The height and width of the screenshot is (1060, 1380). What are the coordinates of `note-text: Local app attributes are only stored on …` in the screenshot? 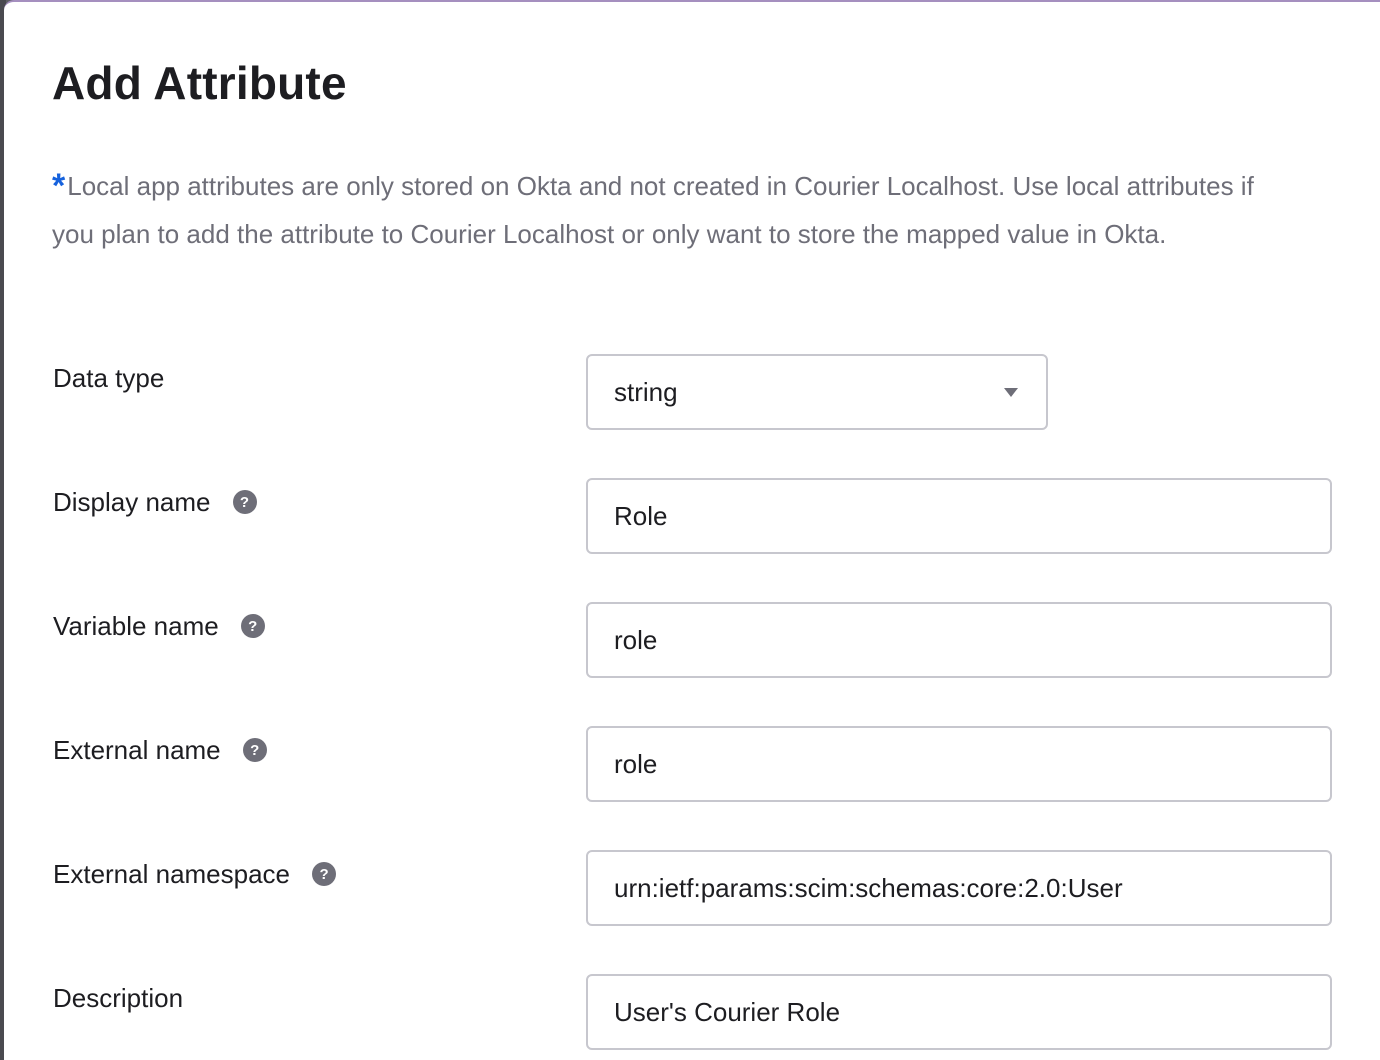 It's located at (653, 210).